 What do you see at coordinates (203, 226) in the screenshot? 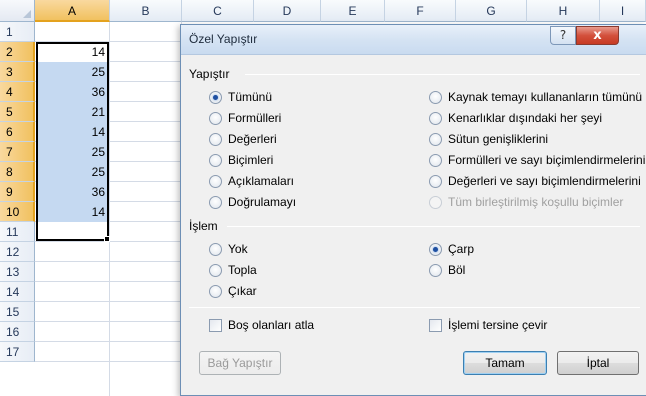
I see `operation-section-label: İşlem` at bounding box center [203, 226].